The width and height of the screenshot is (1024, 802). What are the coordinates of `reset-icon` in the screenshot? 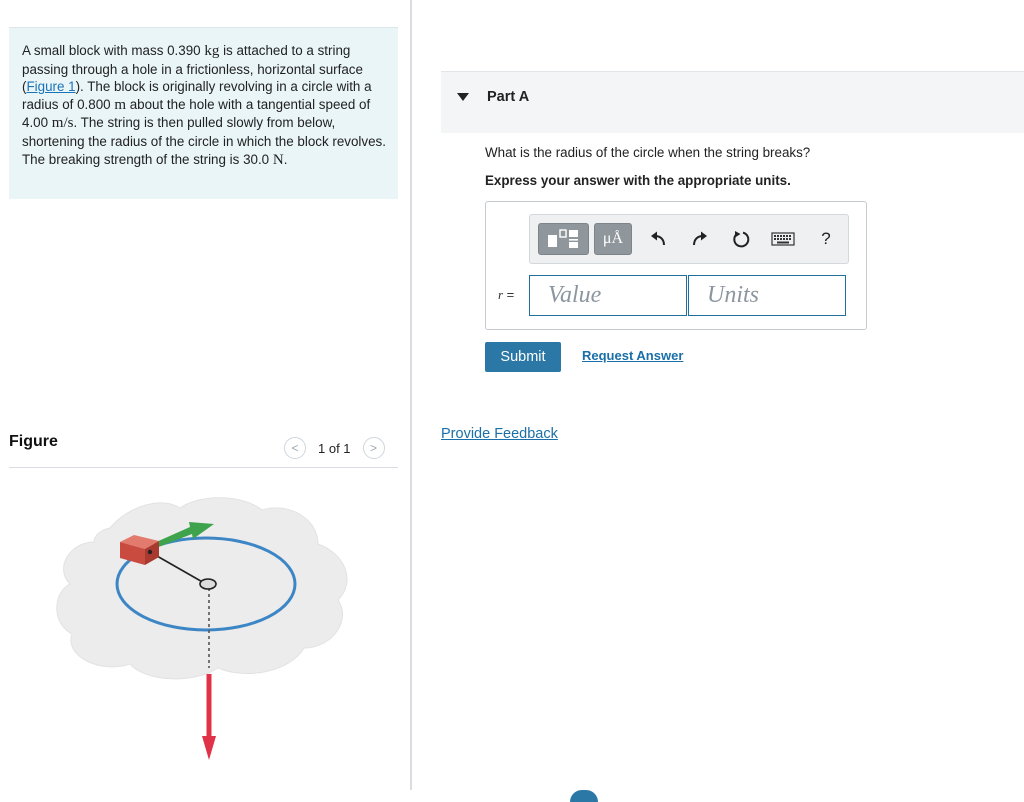 It's located at (741, 239).